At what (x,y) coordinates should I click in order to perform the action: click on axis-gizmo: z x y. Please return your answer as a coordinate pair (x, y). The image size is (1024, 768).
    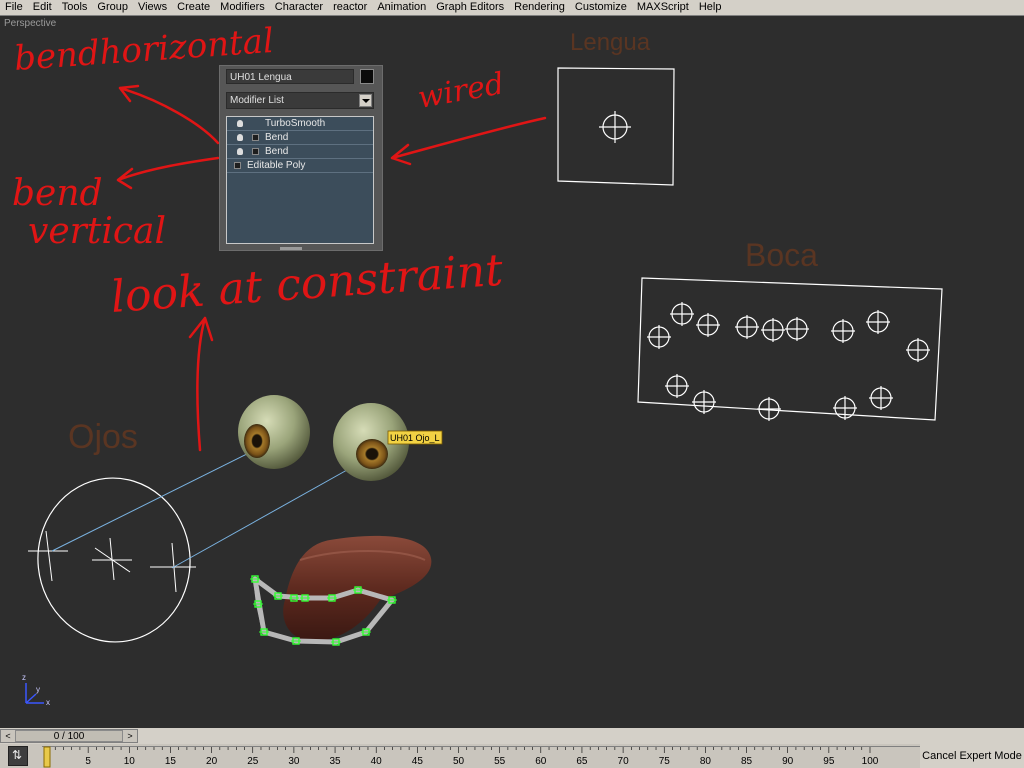
    Looking at the image, I should click on (36, 690).